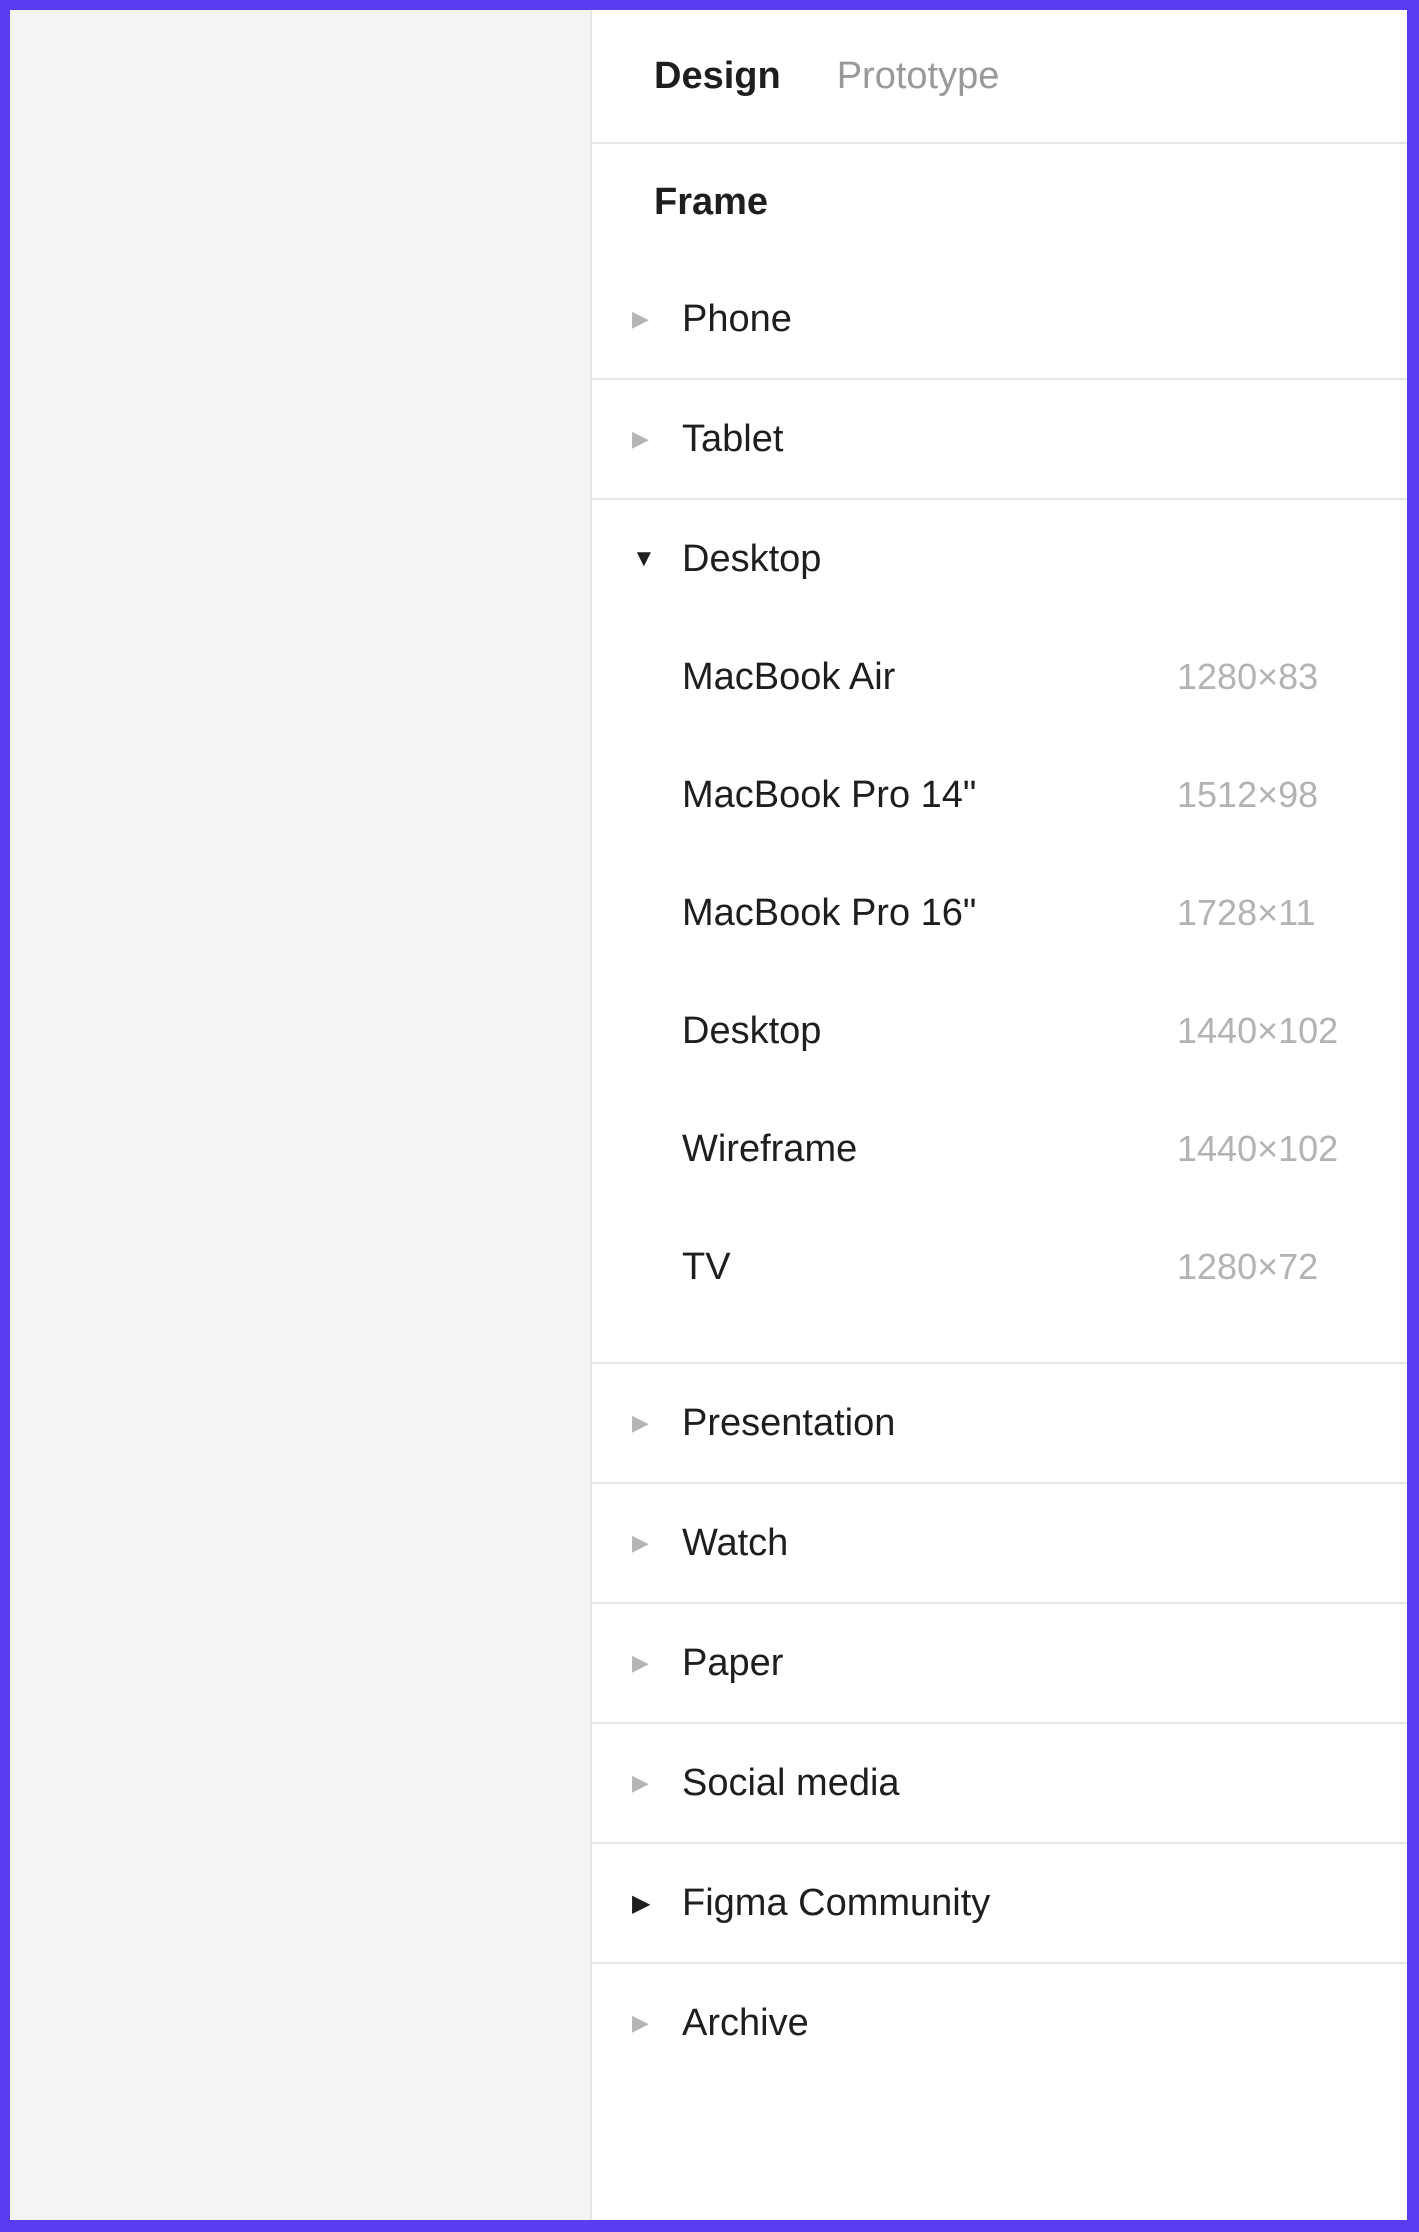 The width and height of the screenshot is (1419, 2232). Describe the element at coordinates (1246, 912) in the screenshot. I see `preset-size: 1728×11` at that location.